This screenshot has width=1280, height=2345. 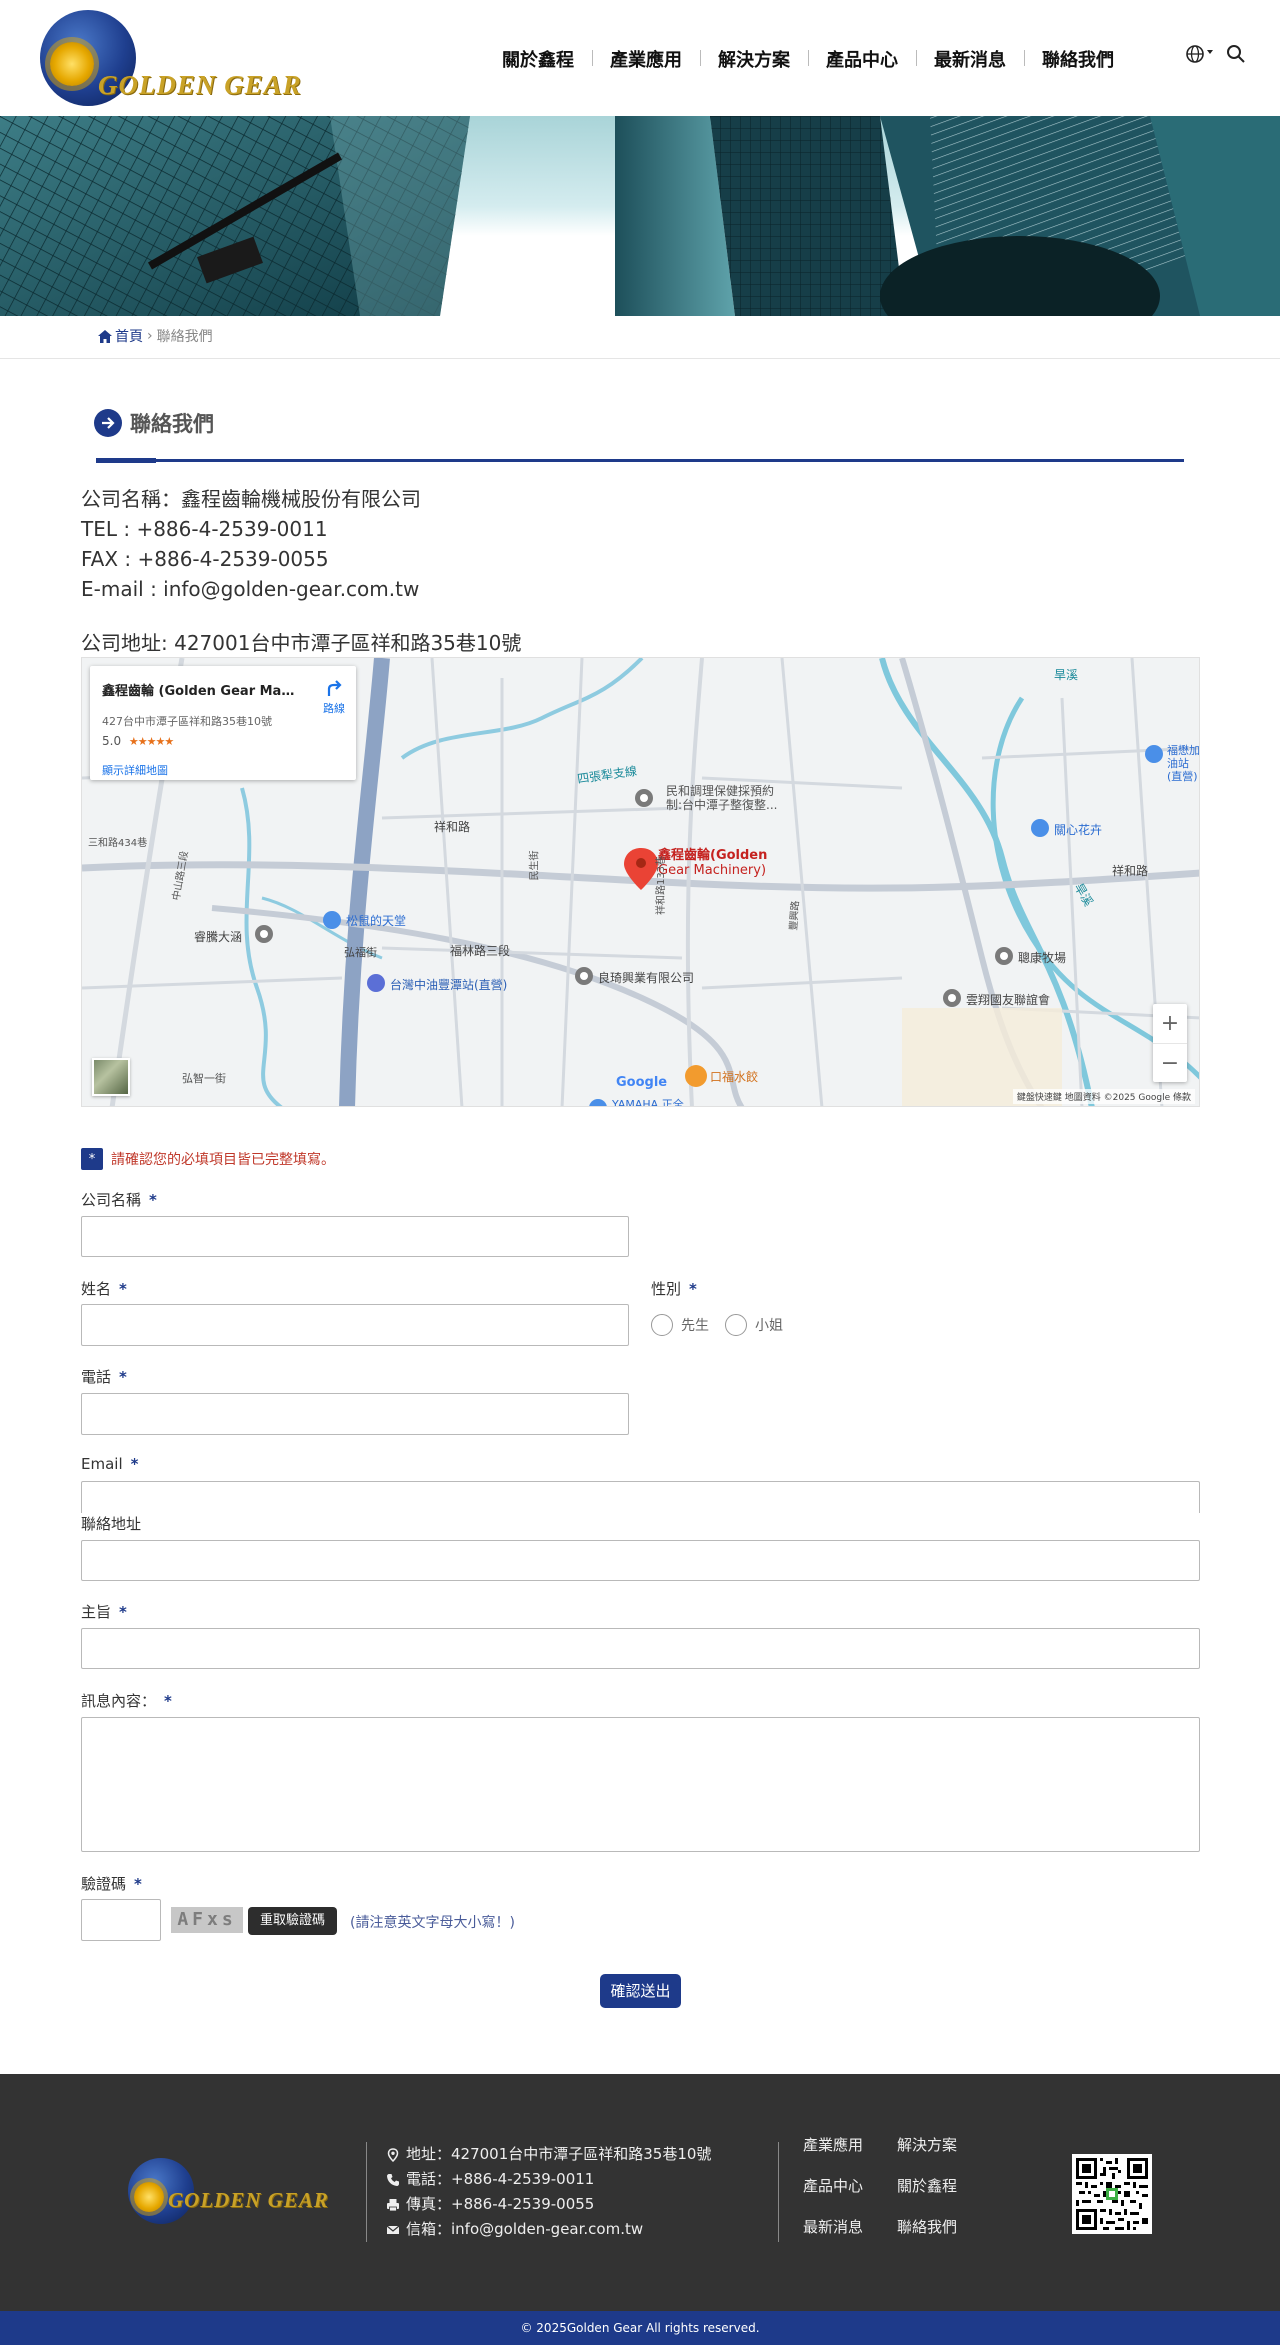 I want to click on map-directions-button: 路線, so click(x=334, y=697).